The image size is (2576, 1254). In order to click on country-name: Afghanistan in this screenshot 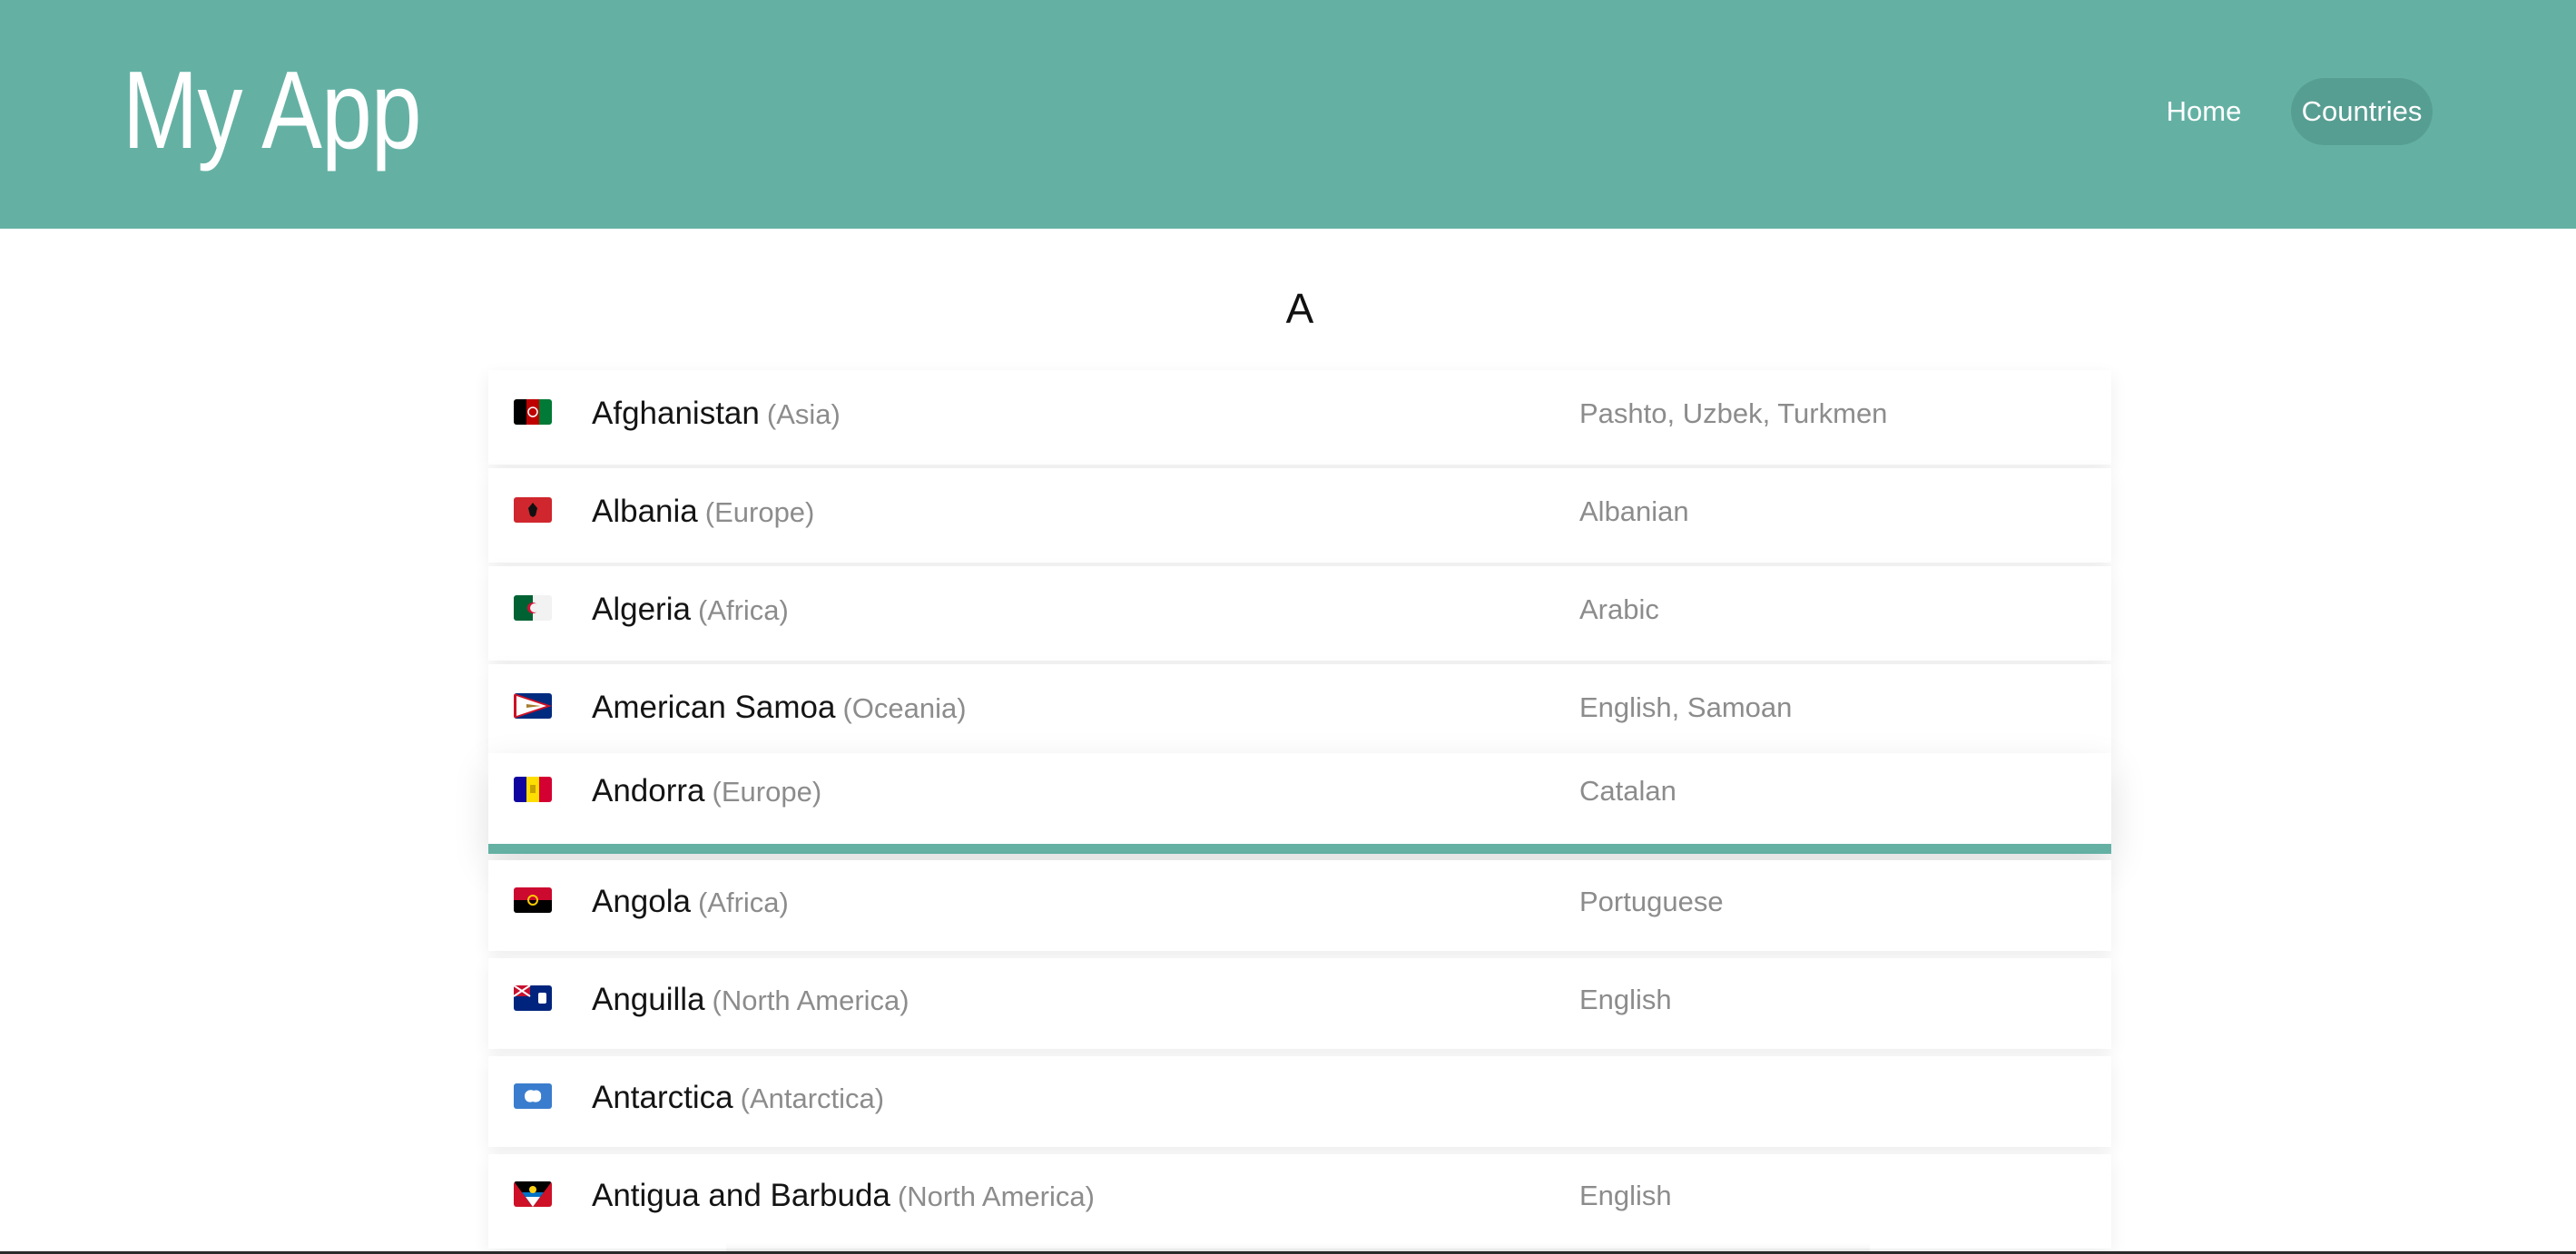, I will do `click(676, 413)`.